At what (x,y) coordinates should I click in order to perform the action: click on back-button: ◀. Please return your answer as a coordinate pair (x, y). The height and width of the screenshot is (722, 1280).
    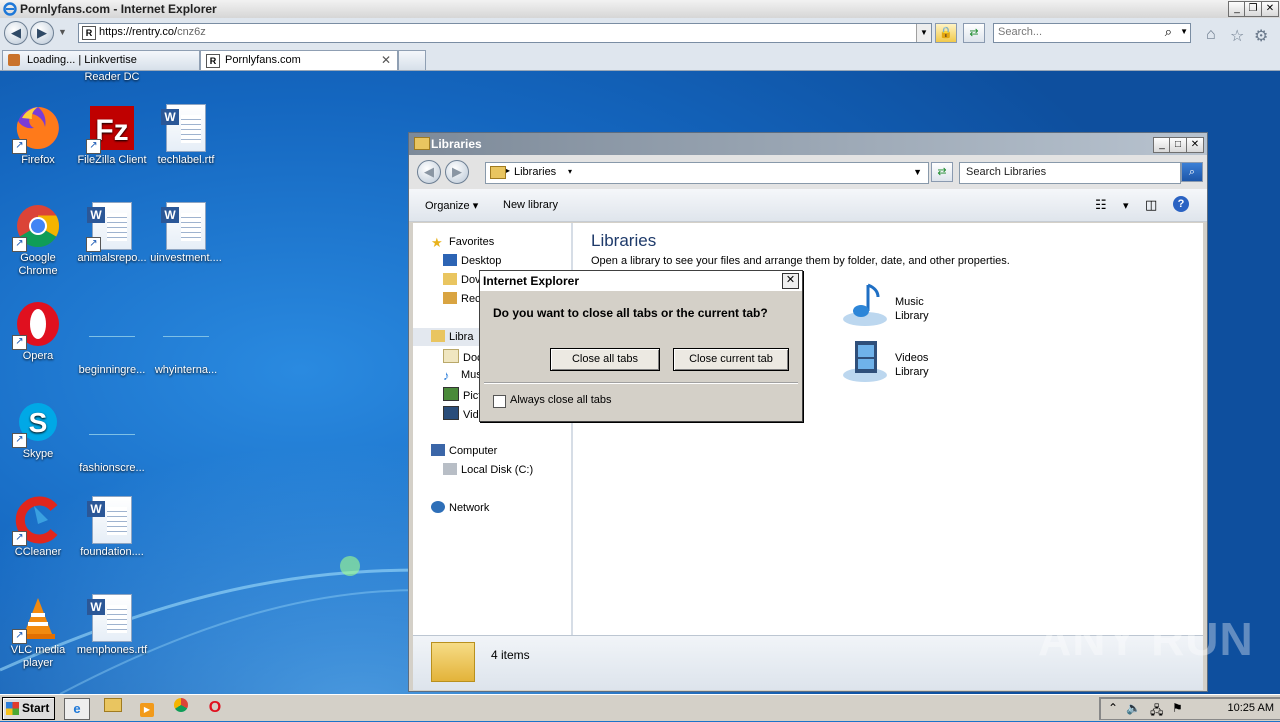
    Looking at the image, I should click on (16, 33).